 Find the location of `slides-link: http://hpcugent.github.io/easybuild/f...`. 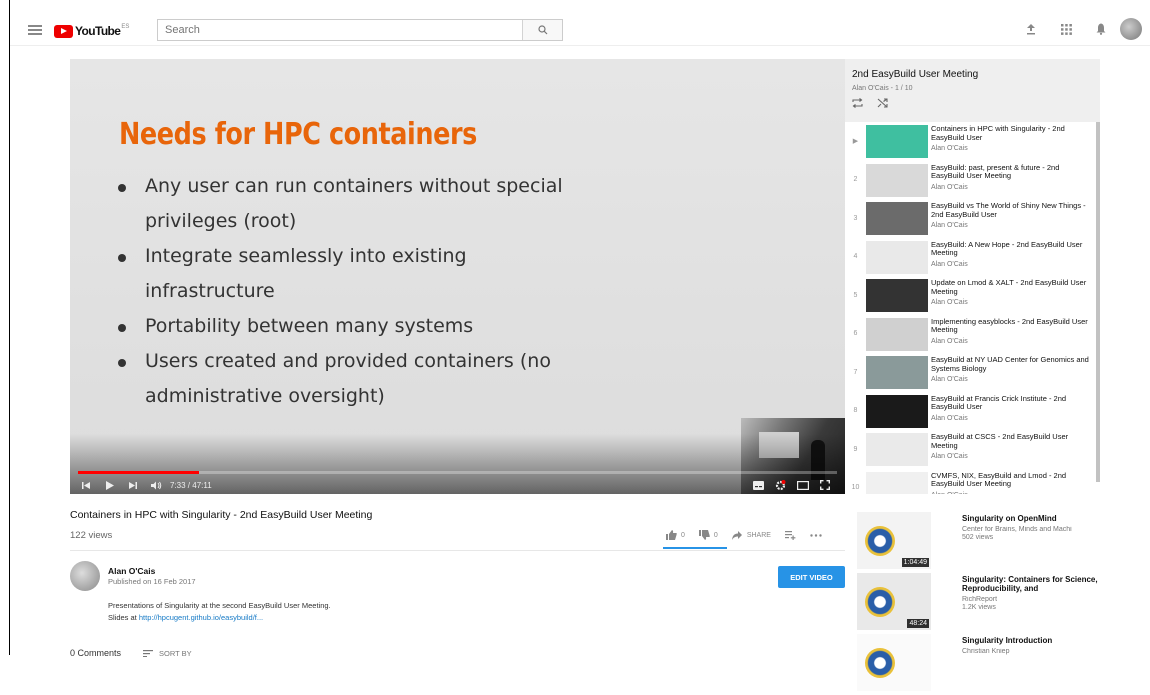

slides-link: http://hpcugent.github.io/easybuild/f... is located at coordinates (201, 617).